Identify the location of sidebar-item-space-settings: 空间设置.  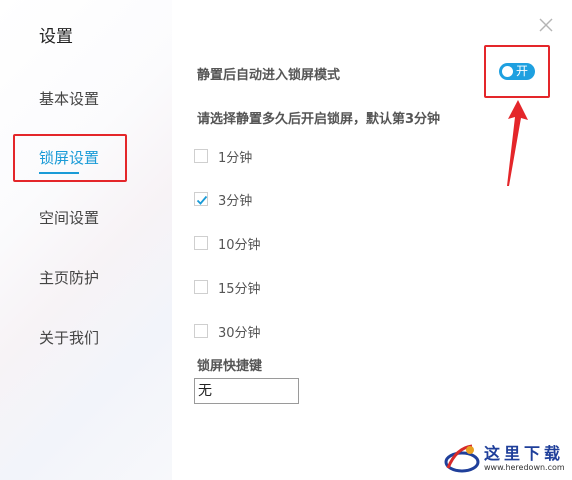
(69, 217).